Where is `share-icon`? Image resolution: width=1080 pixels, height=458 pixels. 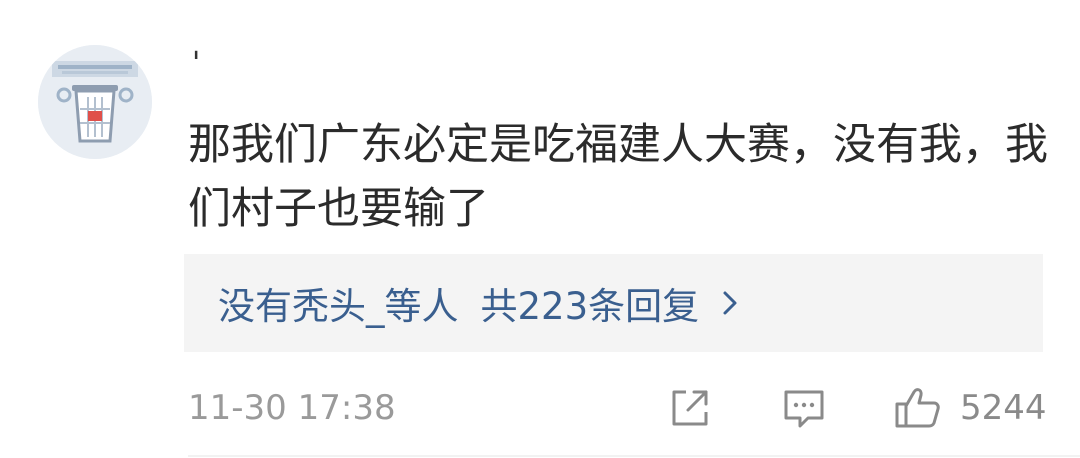
share-icon is located at coordinates (690, 408).